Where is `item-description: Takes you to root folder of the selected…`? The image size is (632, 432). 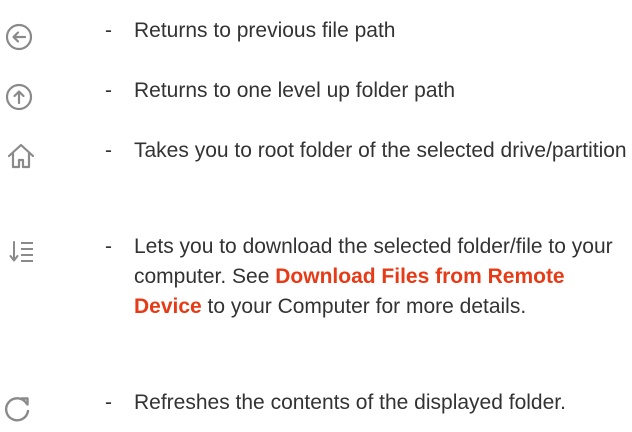 item-description: Takes you to root folder of the selected… is located at coordinates (380, 150).